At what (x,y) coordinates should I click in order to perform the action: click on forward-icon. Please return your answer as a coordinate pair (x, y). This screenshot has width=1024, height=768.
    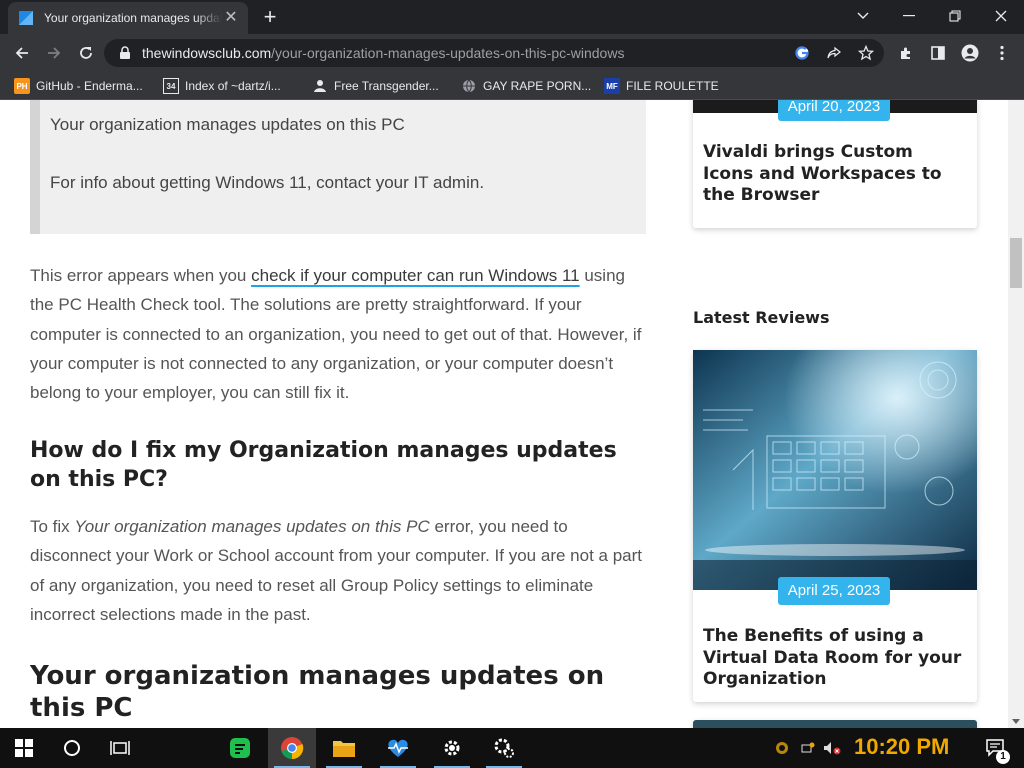
    Looking at the image, I should click on (54, 53).